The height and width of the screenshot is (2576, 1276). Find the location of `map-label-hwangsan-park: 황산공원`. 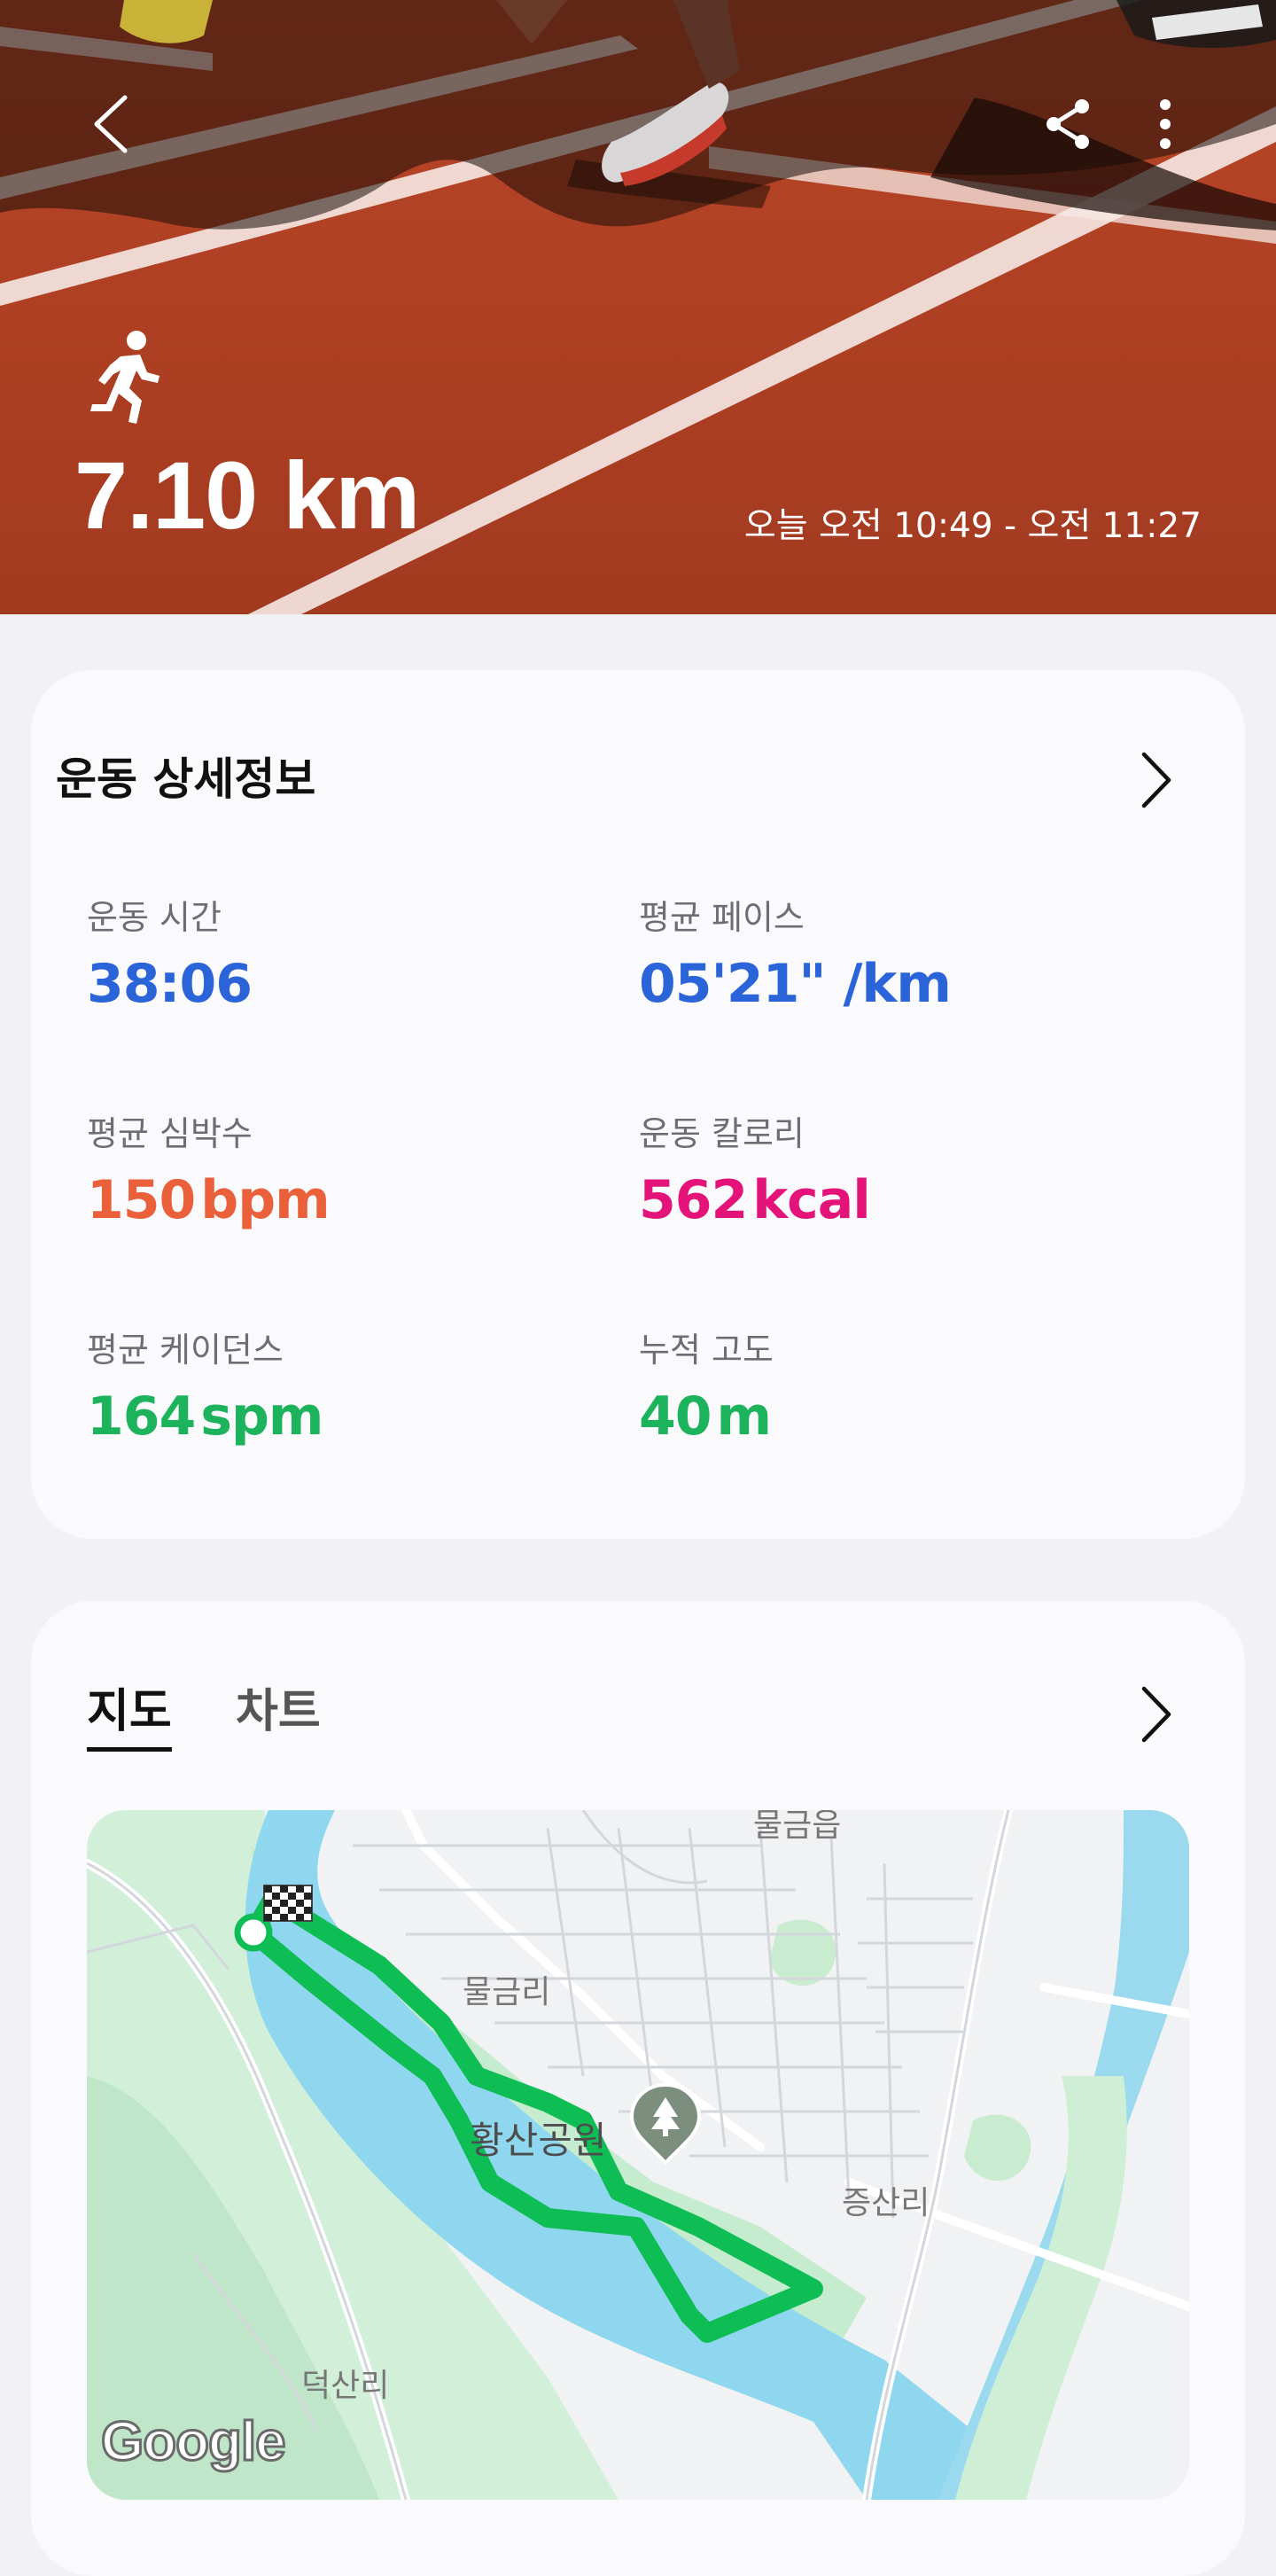

map-label-hwangsan-park: 황산공원 is located at coordinates (538, 2140).